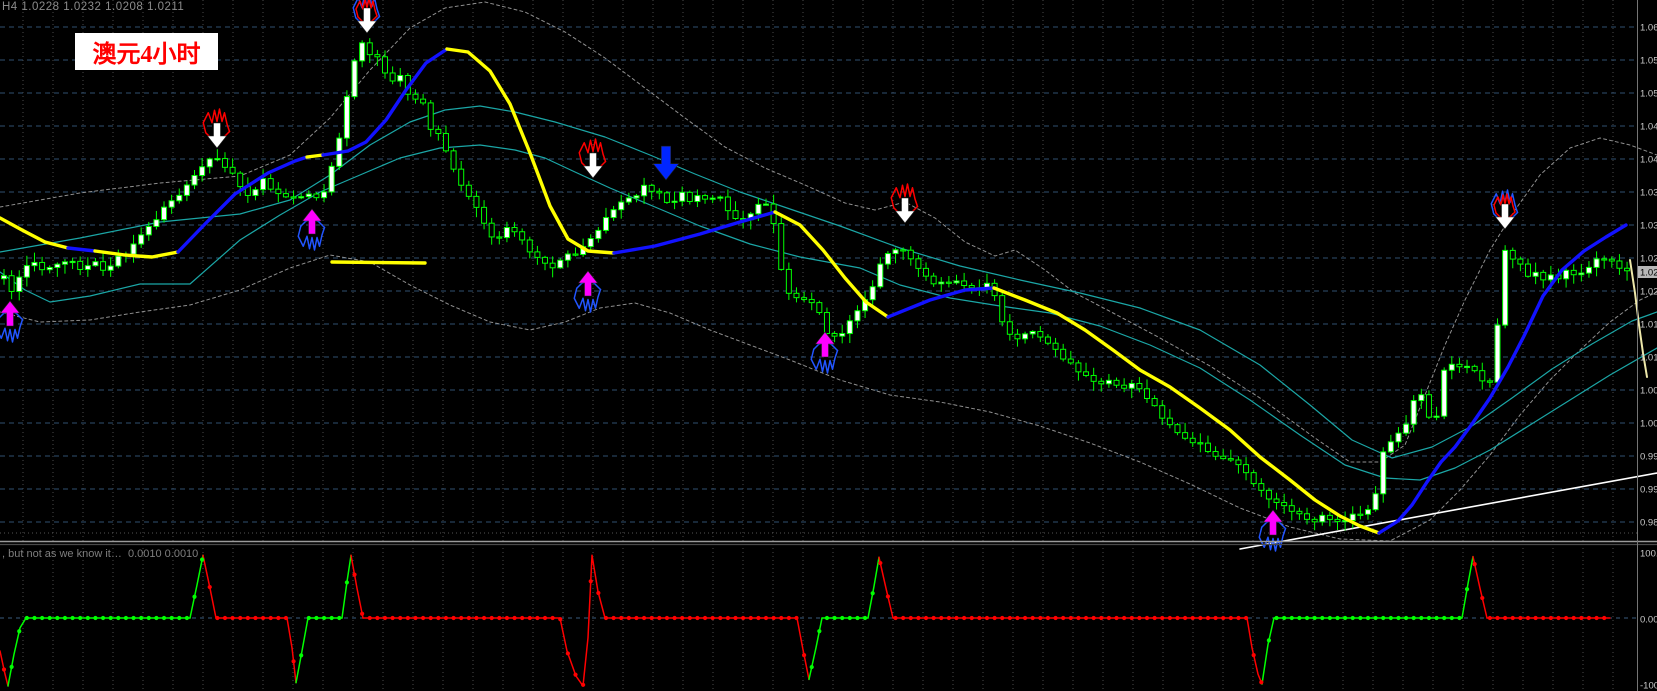  I want to click on indicator-label: , but not as we know it… 0.0010 0.0010, so click(100, 554).